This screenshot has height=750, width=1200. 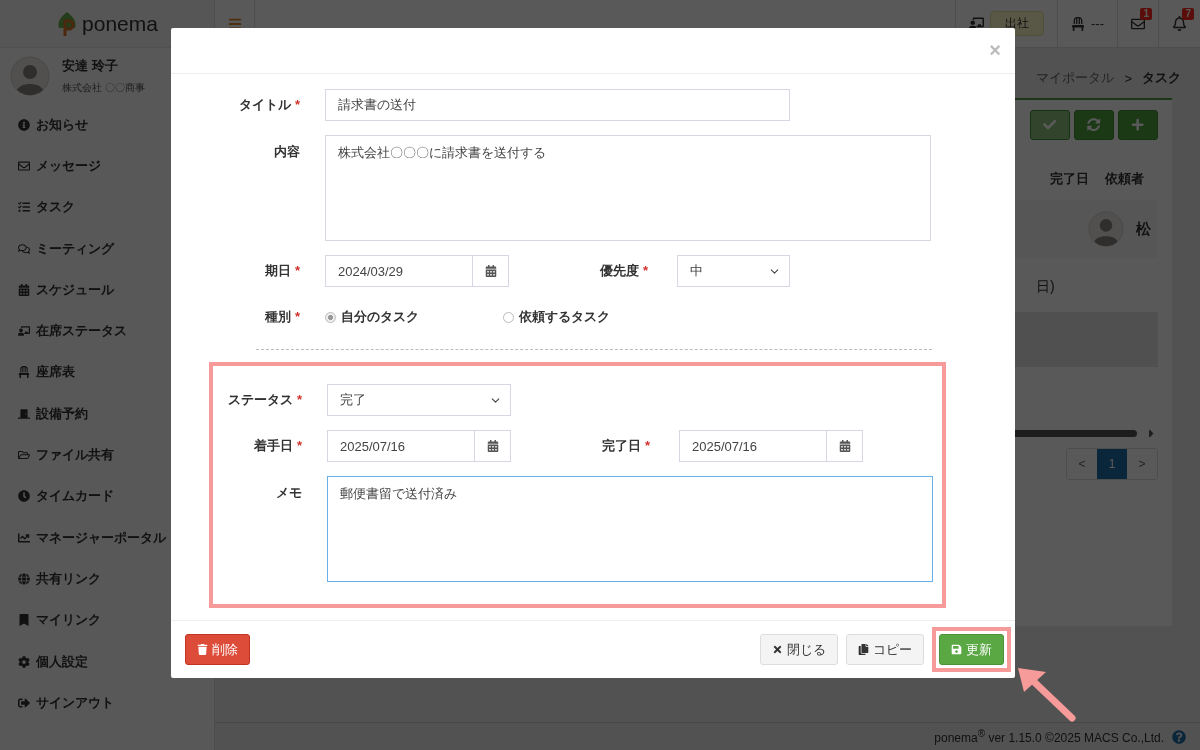 What do you see at coordinates (116, 455) in the screenshot?
I see `nav-item: ファイル共有` at bounding box center [116, 455].